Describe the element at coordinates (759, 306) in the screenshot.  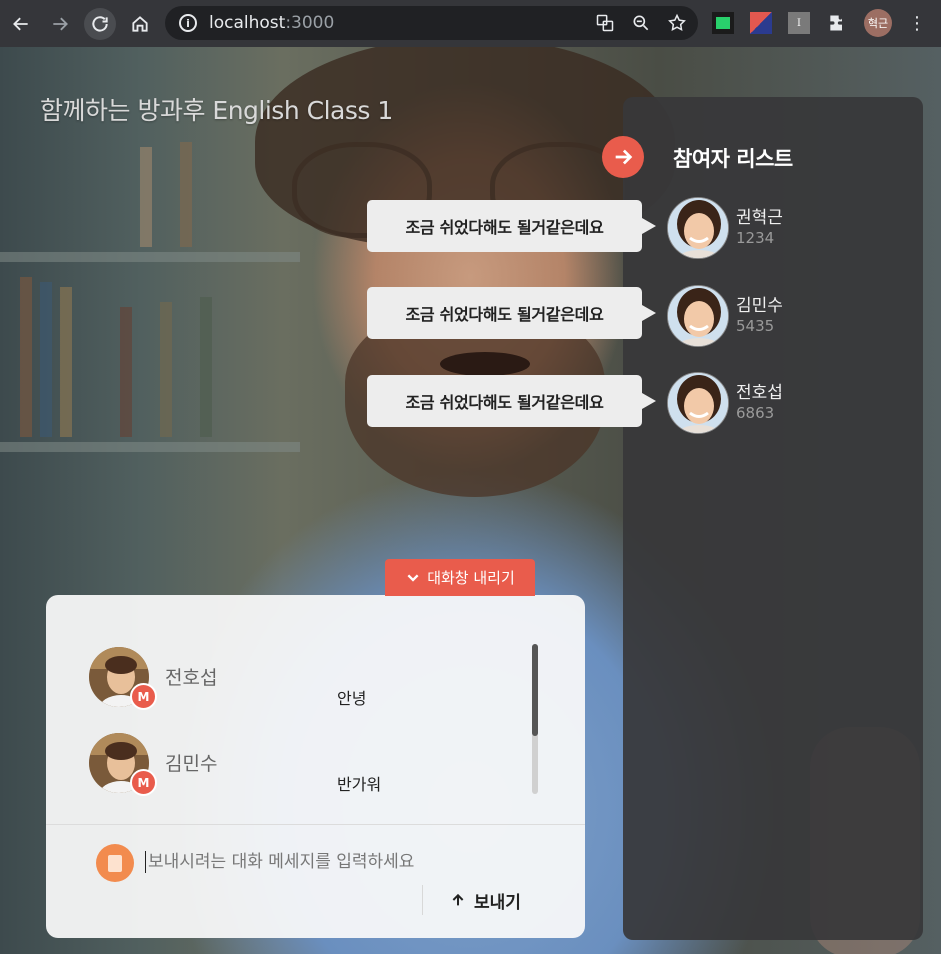
I see `participant-name: 김민수` at that location.